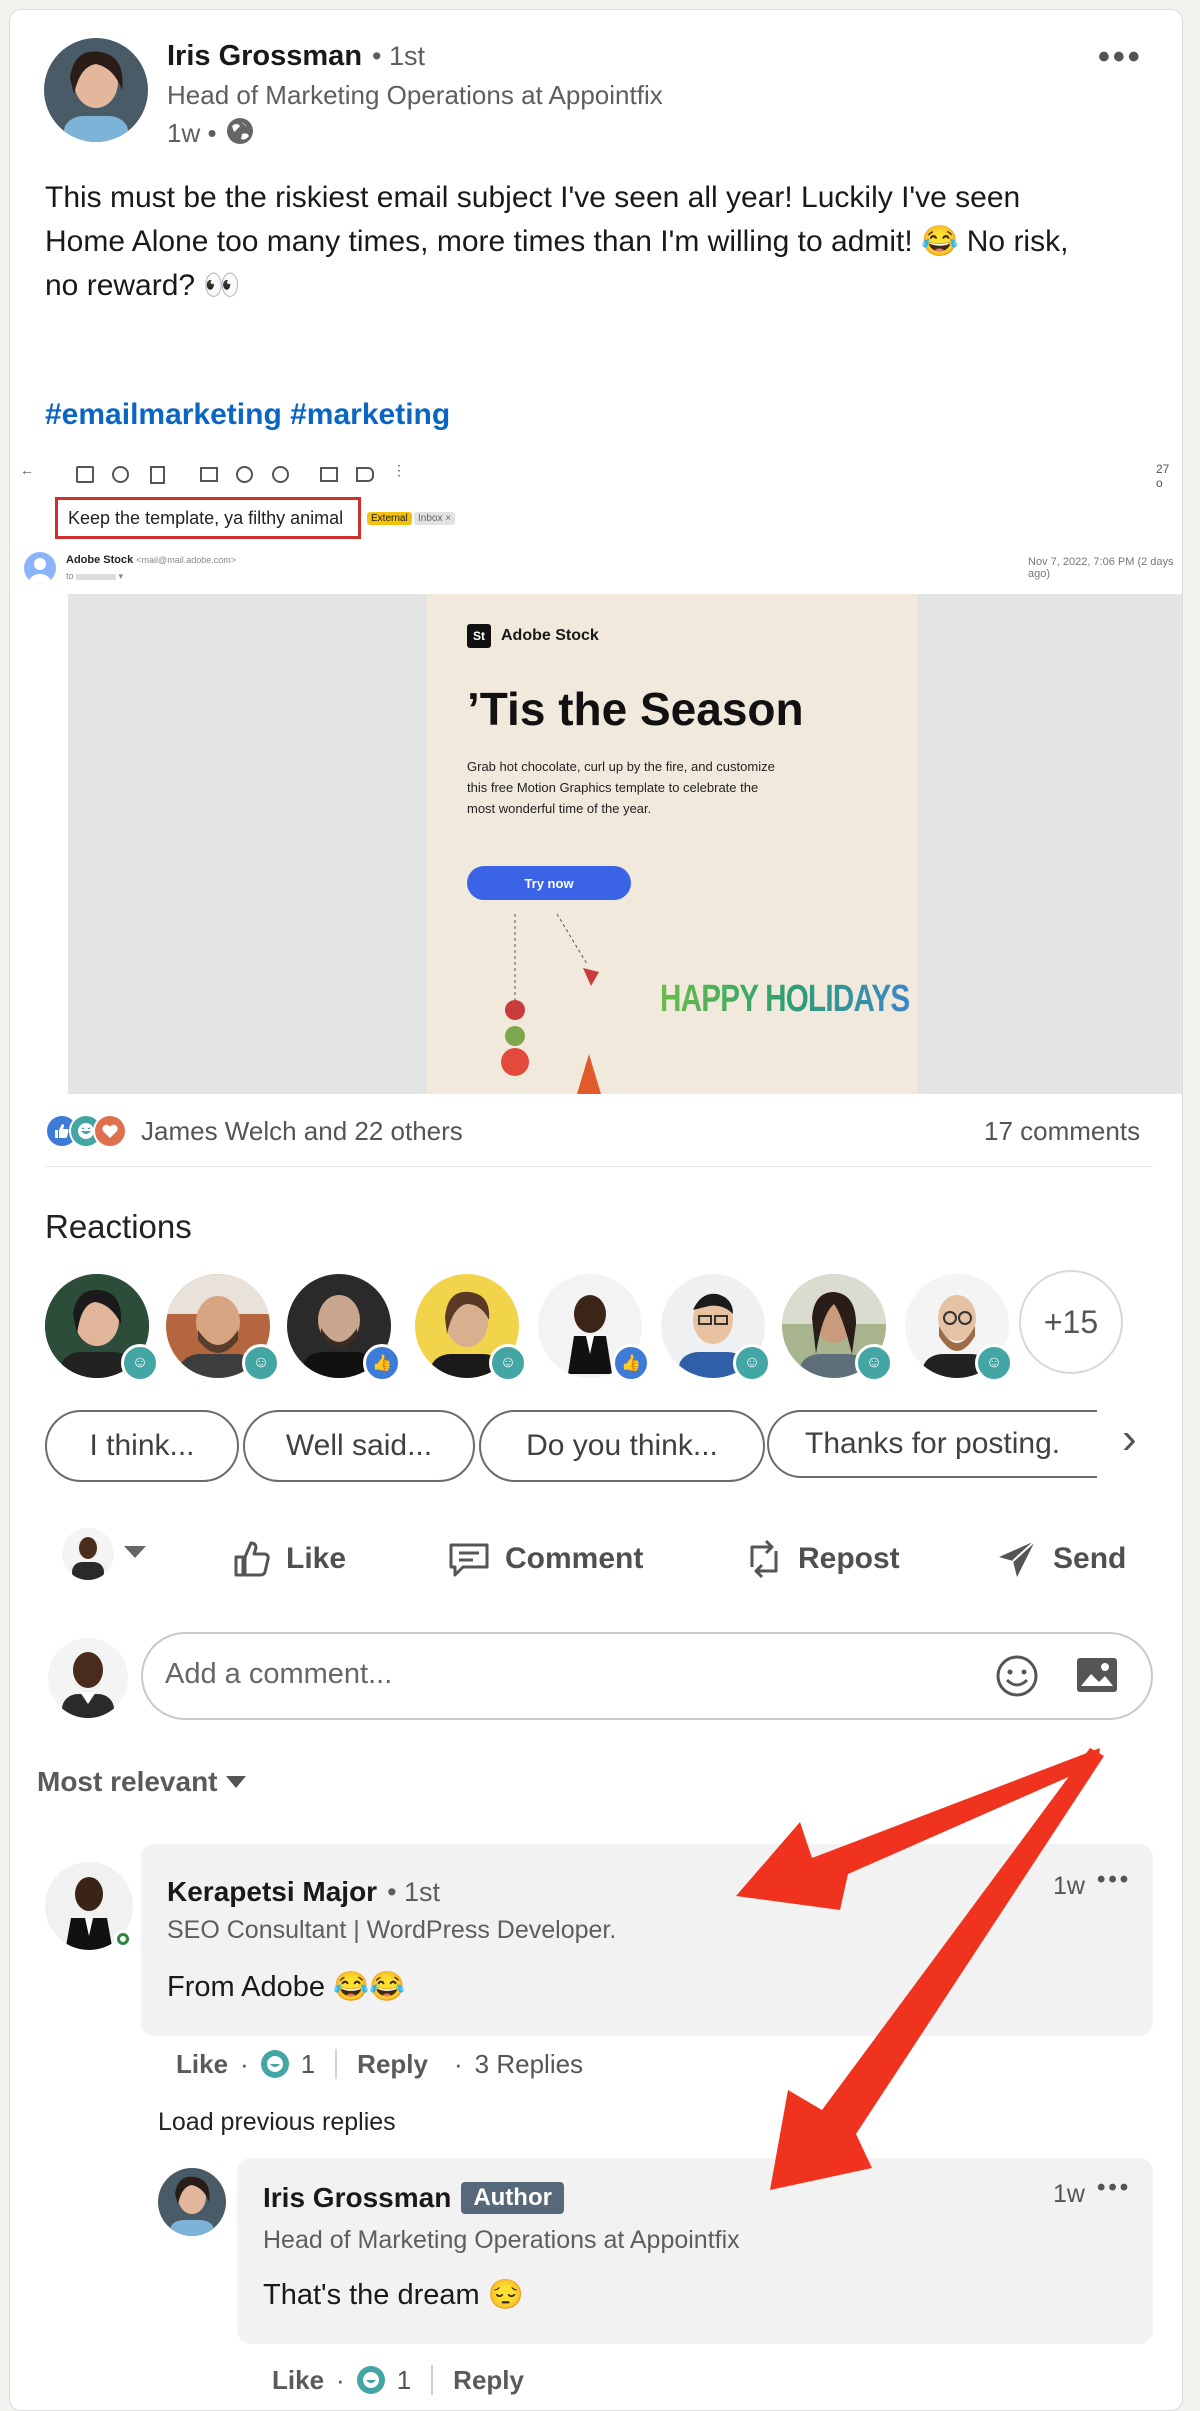 Image resolution: width=1200 pixels, height=2411 pixels. Describe the element at coordinates (186, 560) in the screenshot. I see `sender-email: <mail@mail.adobe.com>` at that location.